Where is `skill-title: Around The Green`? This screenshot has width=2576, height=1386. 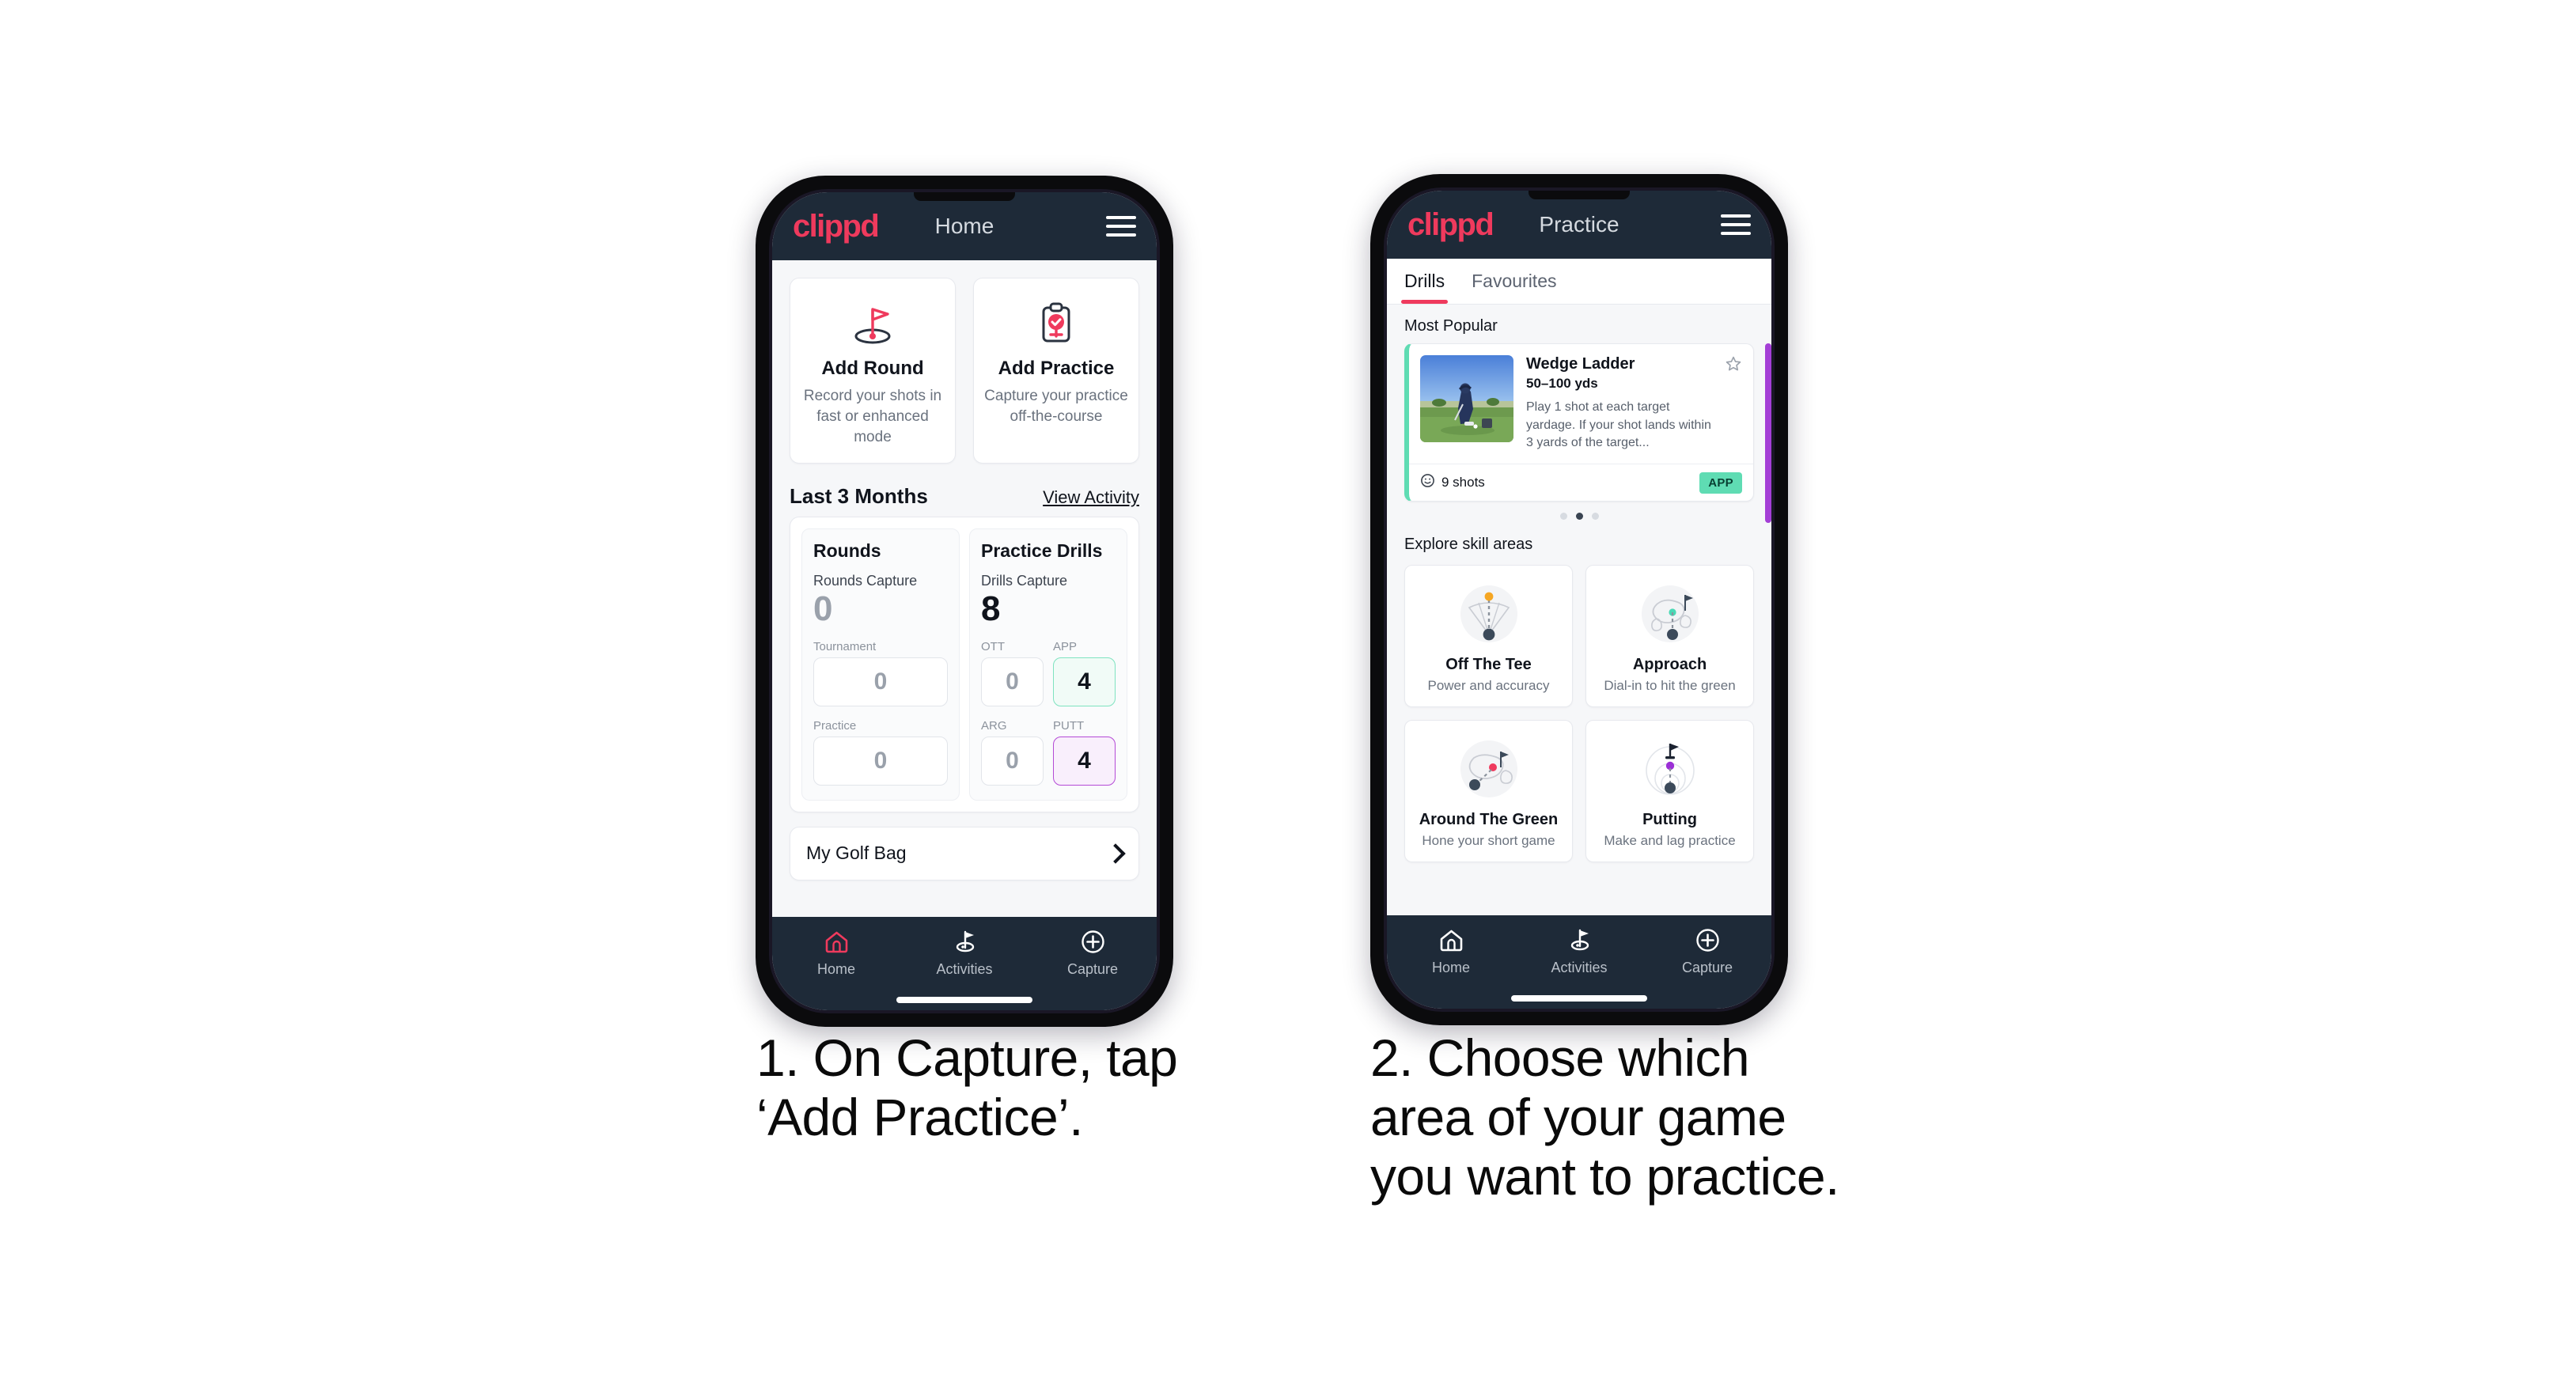
skill-title: Around The Green is located at coordinates (1489, 820).